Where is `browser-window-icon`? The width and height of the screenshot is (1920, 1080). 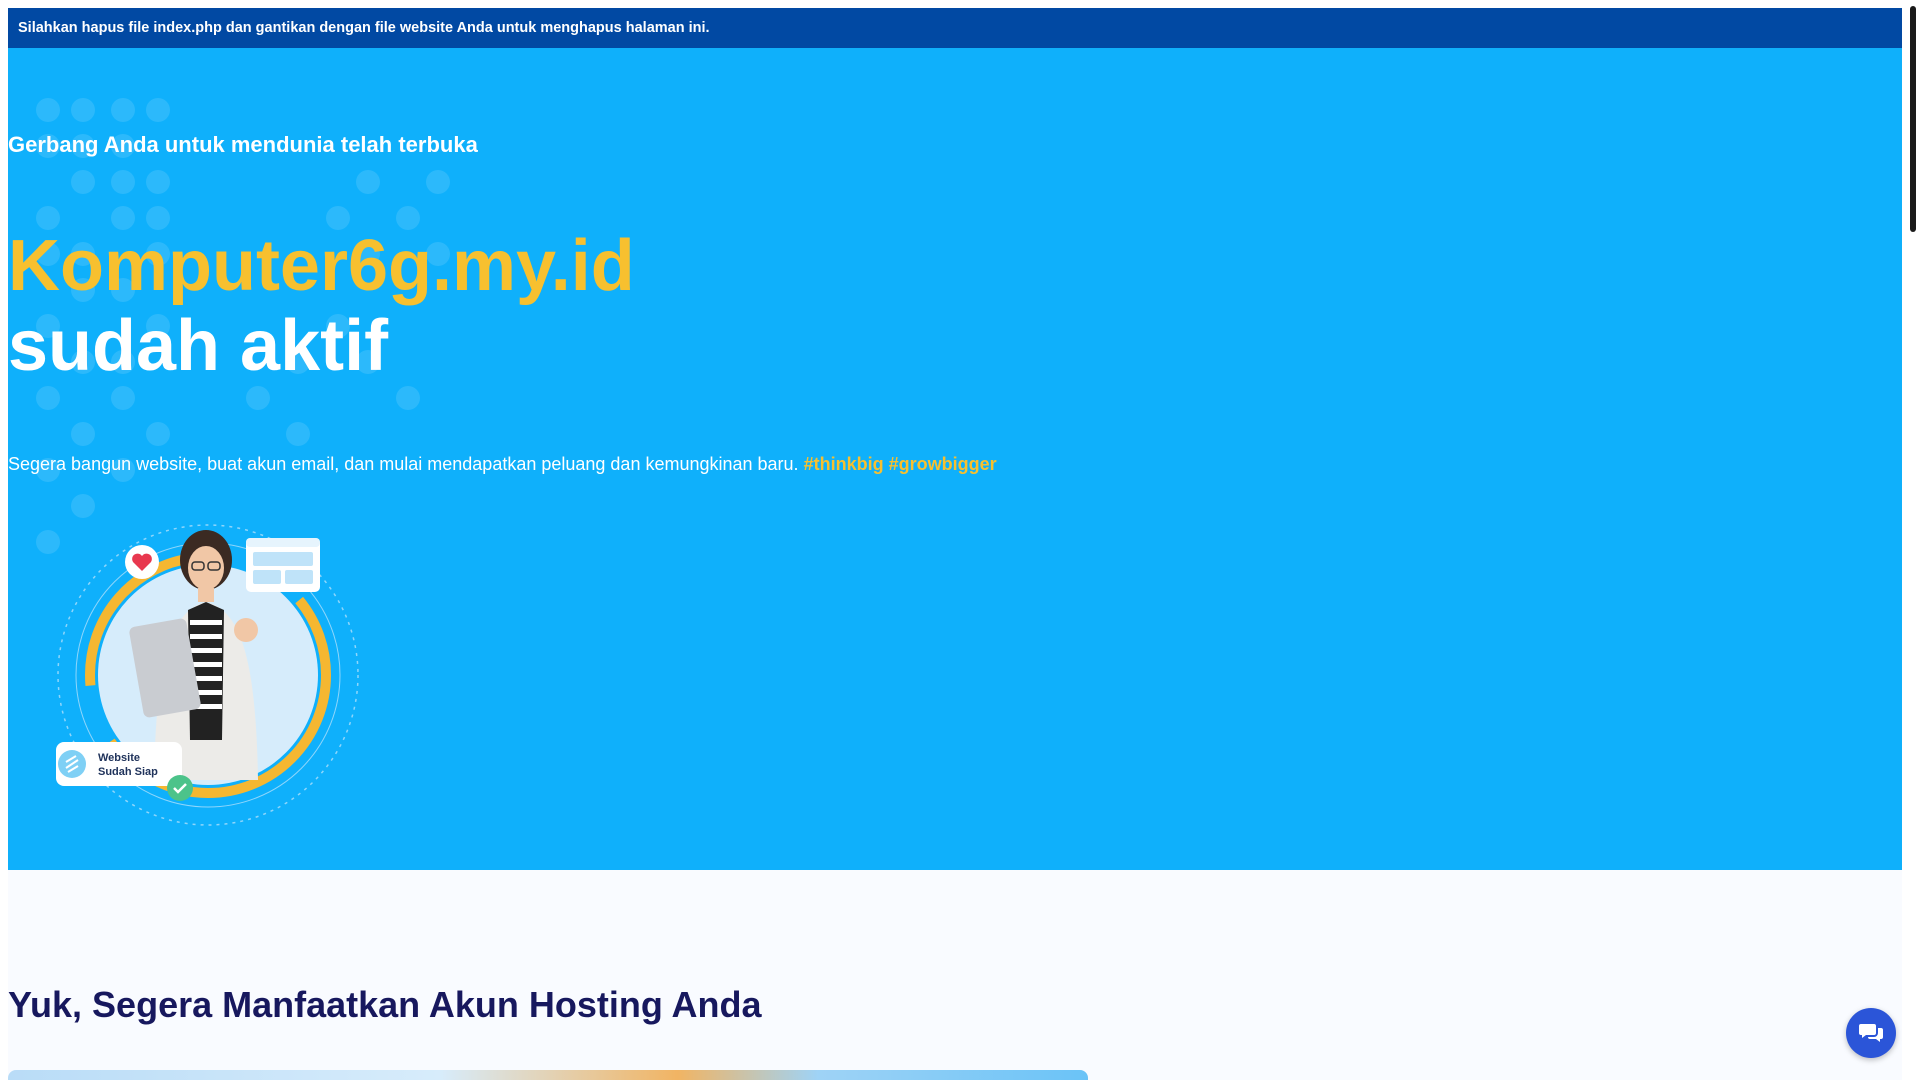 browser-window-icon is located at coordinates (283, 565).